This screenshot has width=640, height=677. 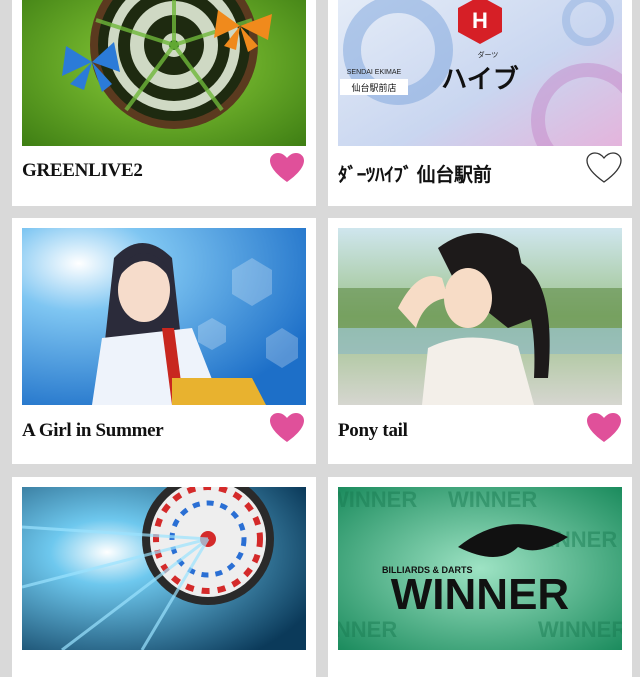 What do you see at coordinates (374, 72) in the screenshot?
I see `svg-text: SENDAI EKIMAE` at bounding box center [374, 72].